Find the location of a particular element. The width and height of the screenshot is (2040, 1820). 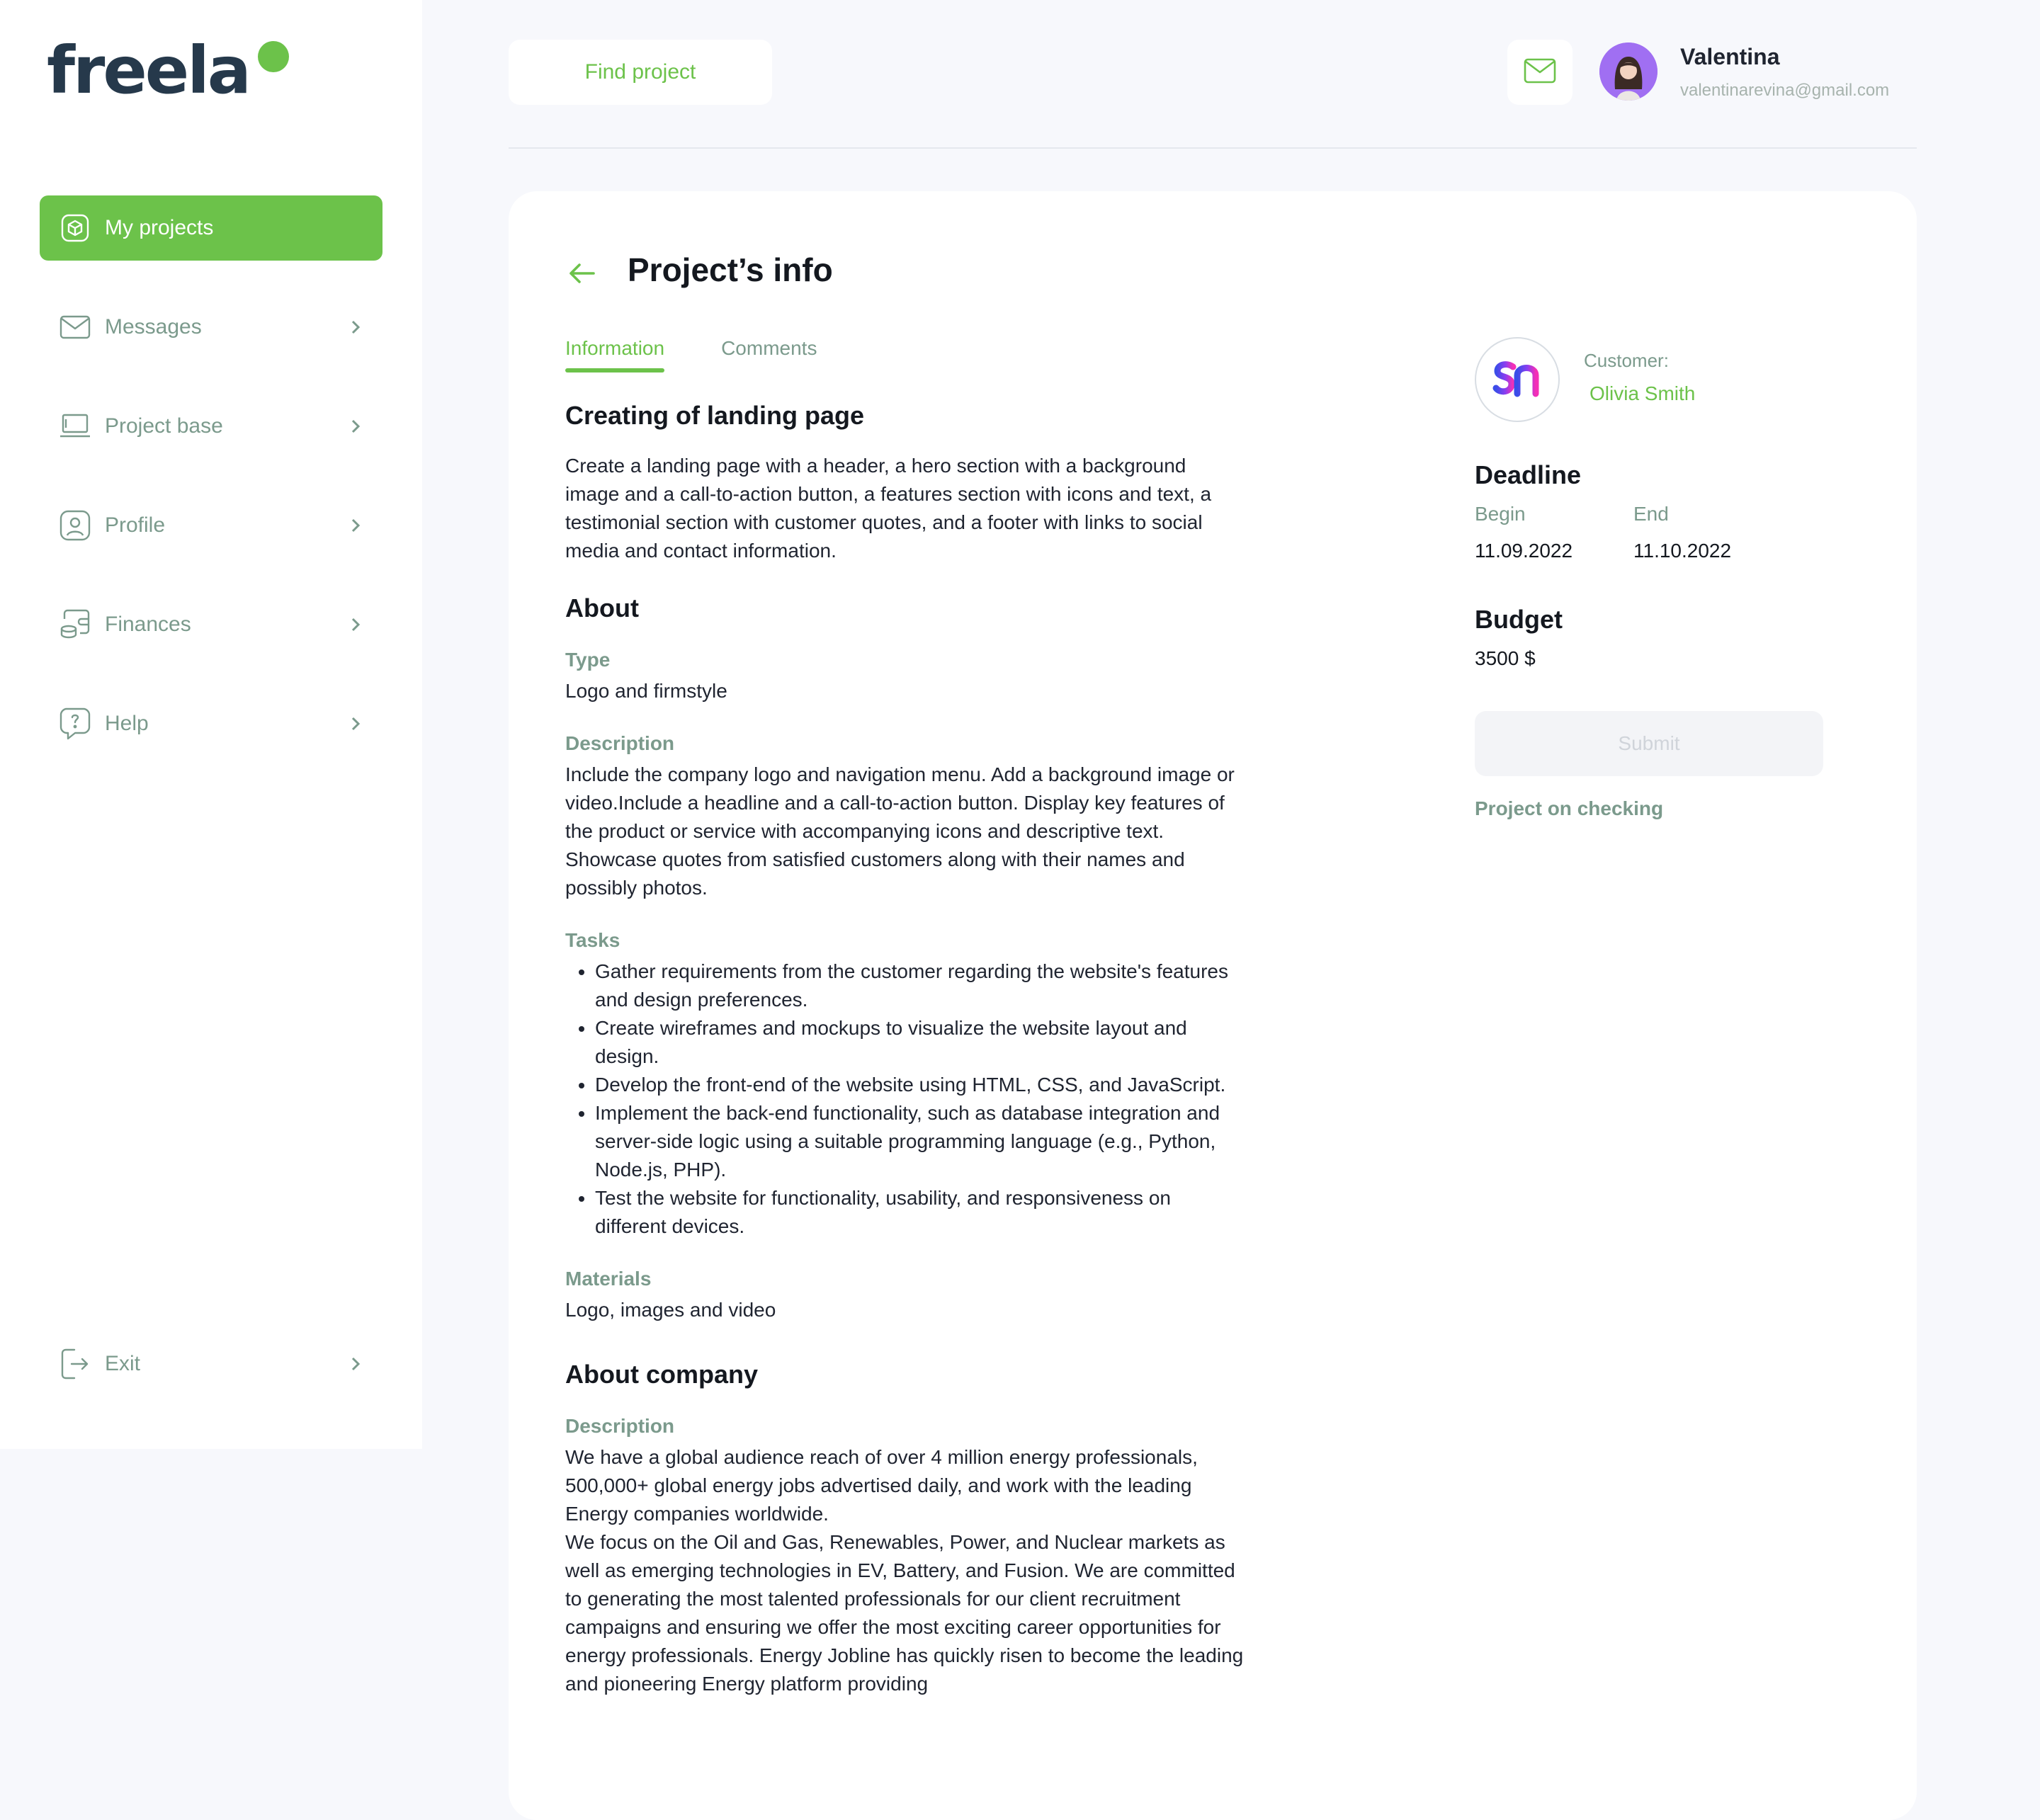

begin-date: 11.09.2022 is located at coordinates (1524, 551).